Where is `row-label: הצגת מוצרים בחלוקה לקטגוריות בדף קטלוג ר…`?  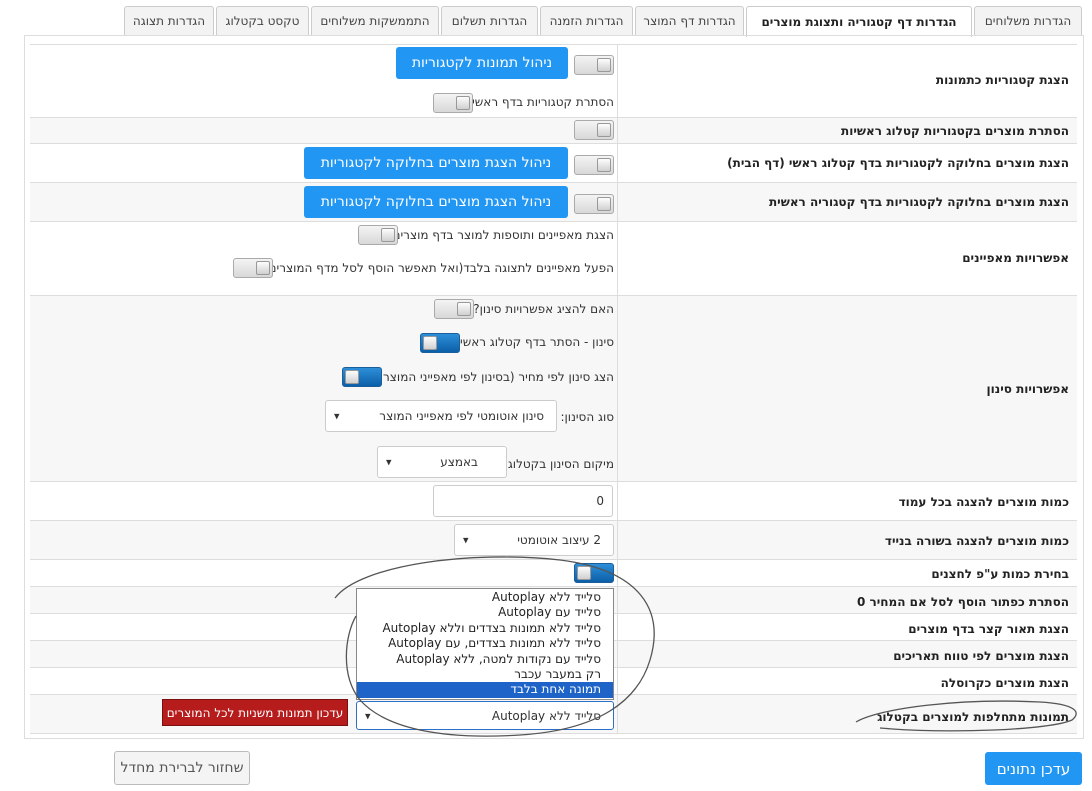
row-label: הצגת מוצרים בחלוקה לקטגוריות בדף קטלוג ר… is located at coordinates (898, 163).